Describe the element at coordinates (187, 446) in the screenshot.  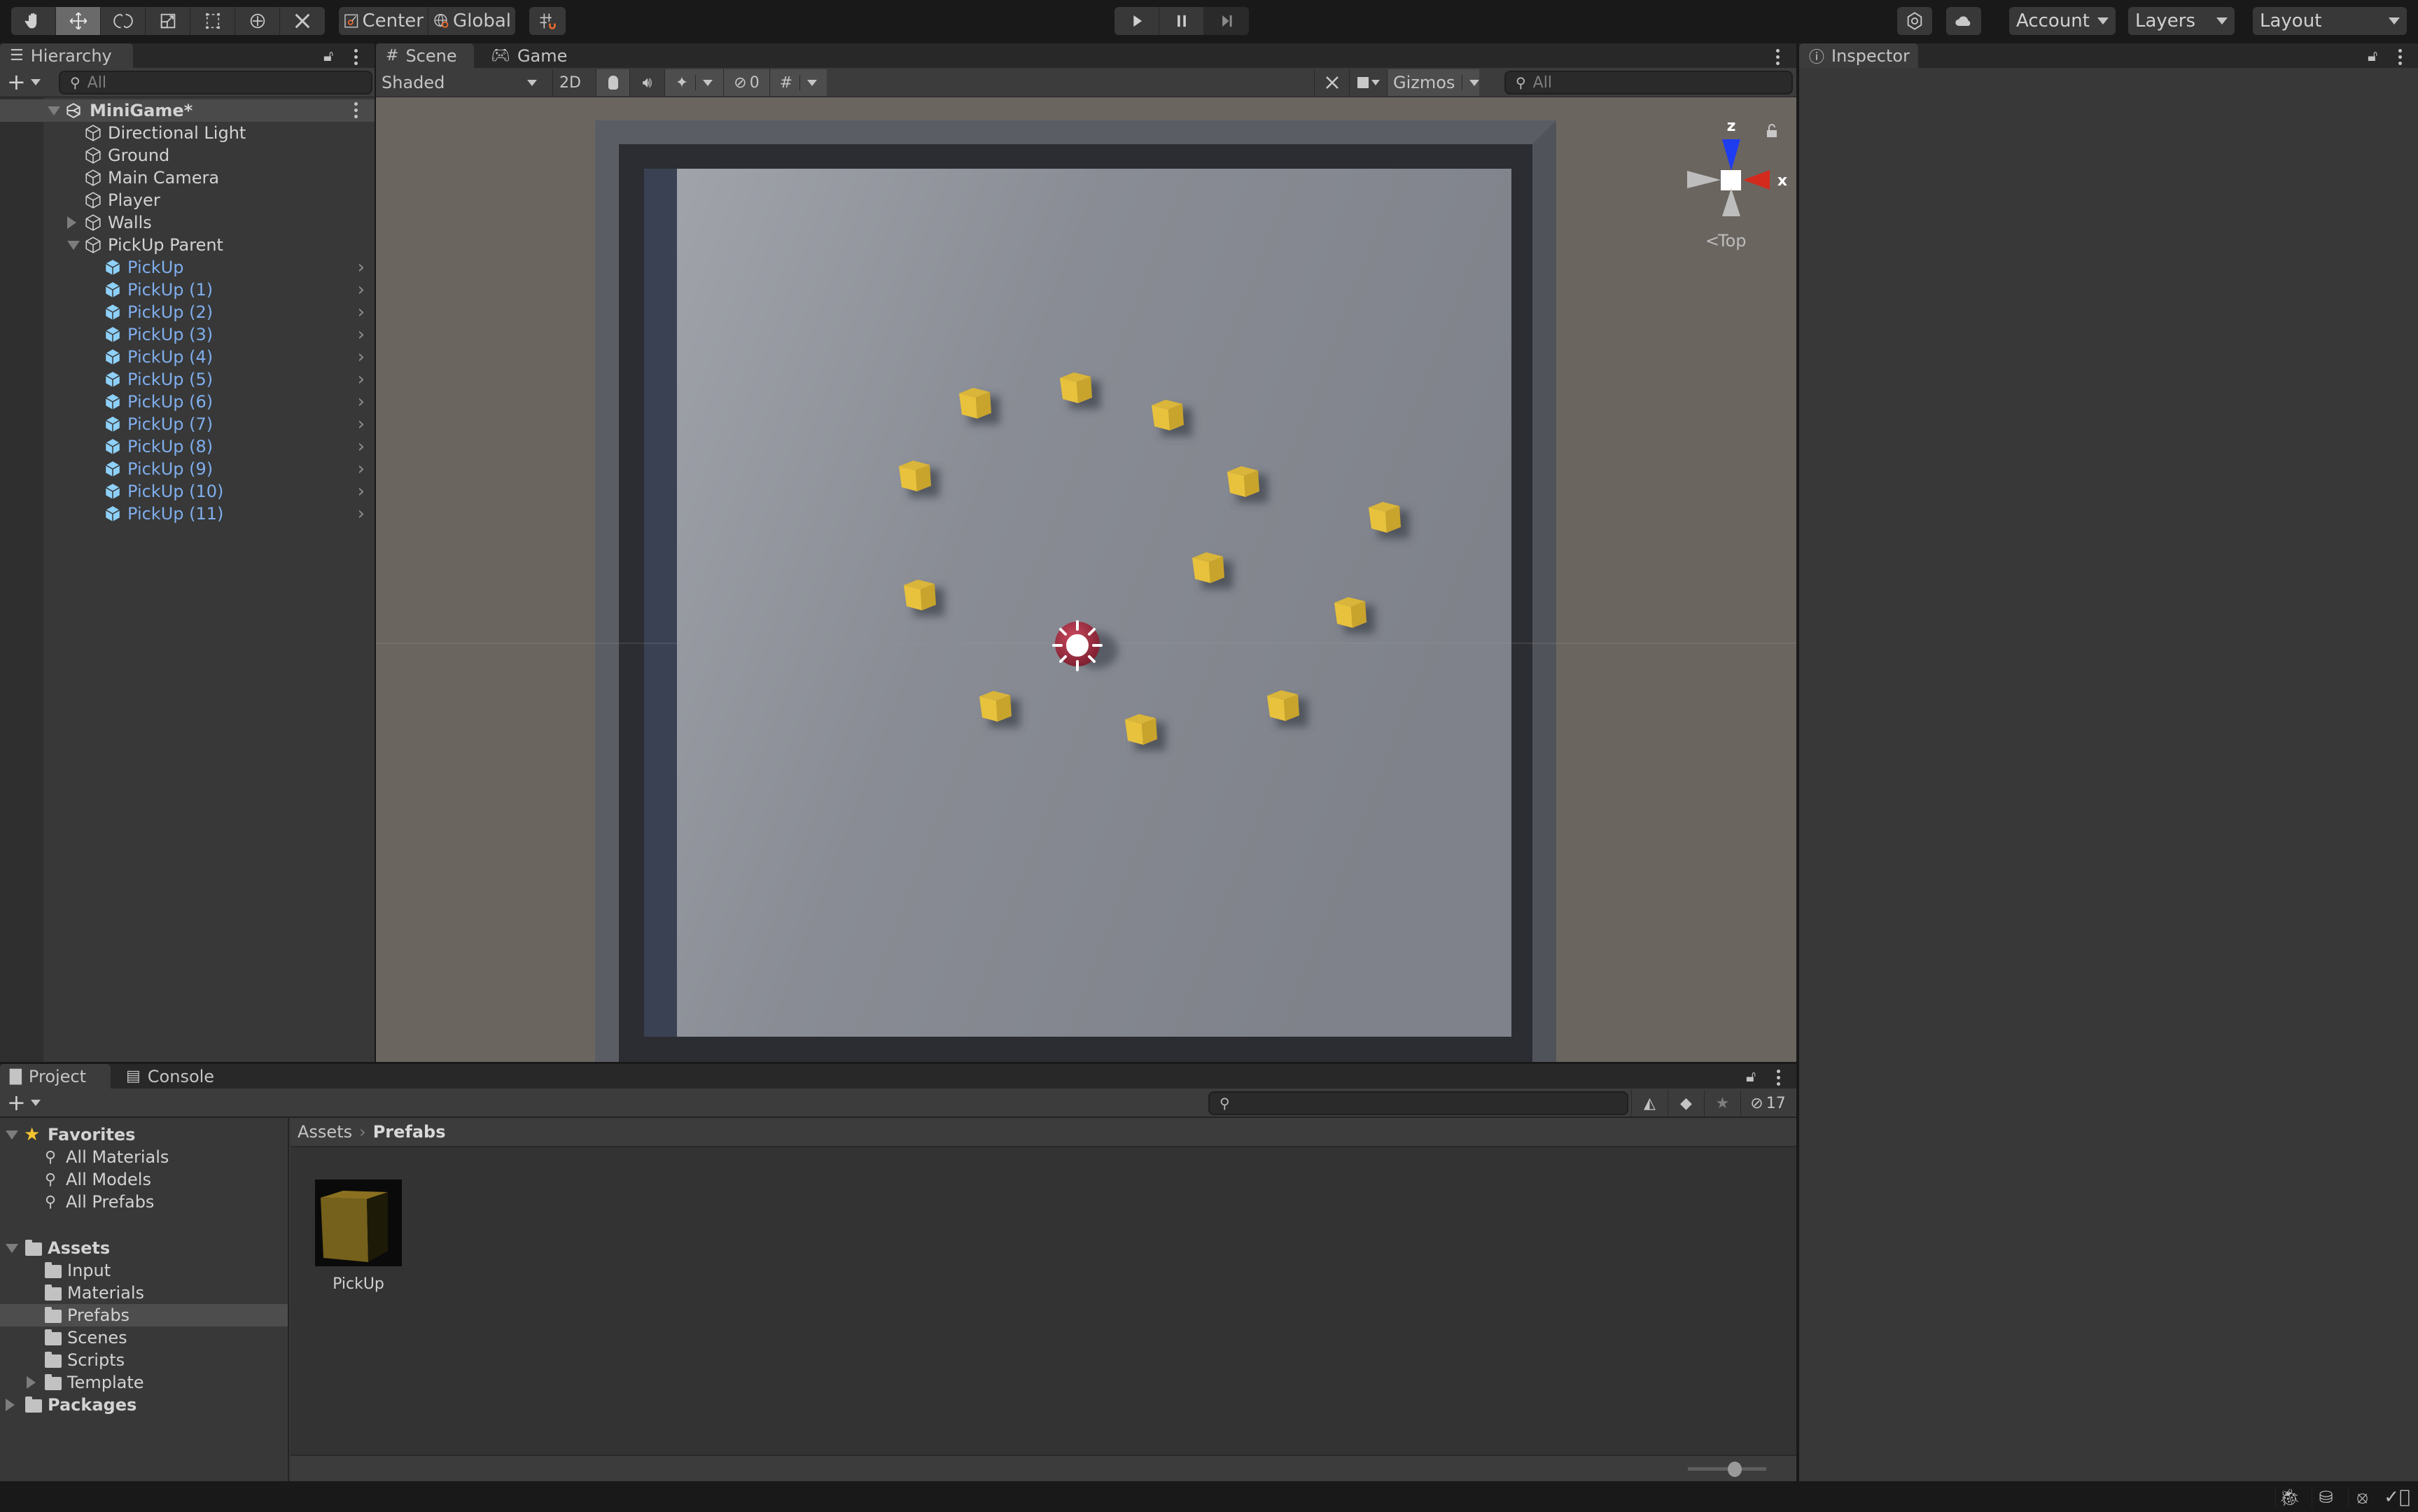
I see `hierarchy-prefab-item: PickUp (8) ›` at that location.